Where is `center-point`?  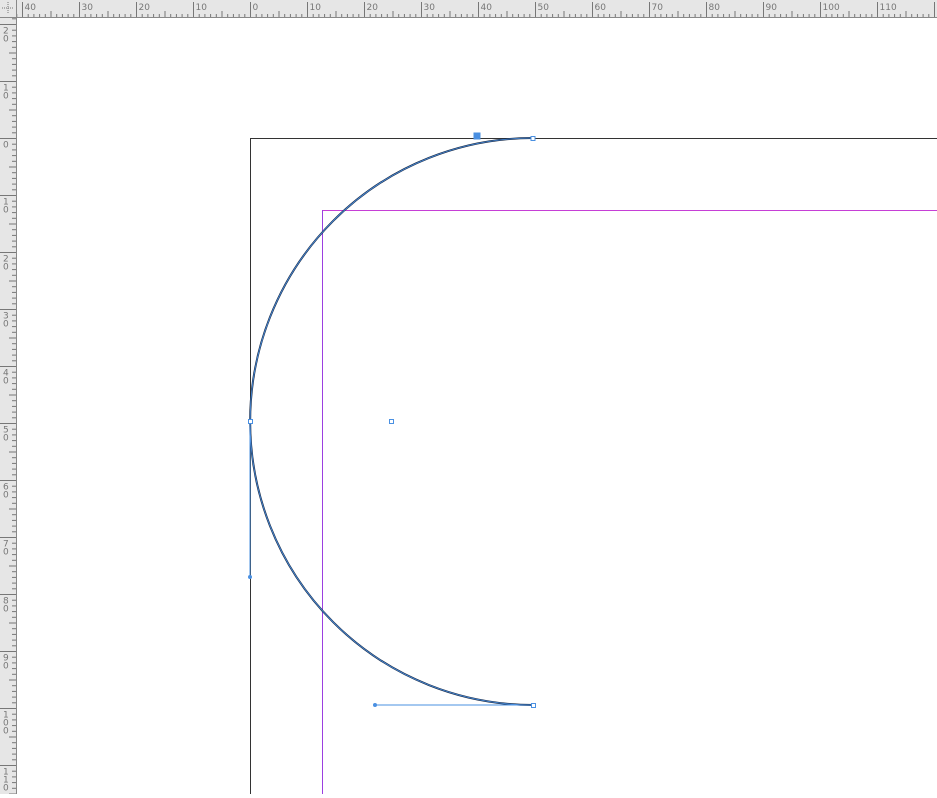
center-point is located at coordinates (392, 422).